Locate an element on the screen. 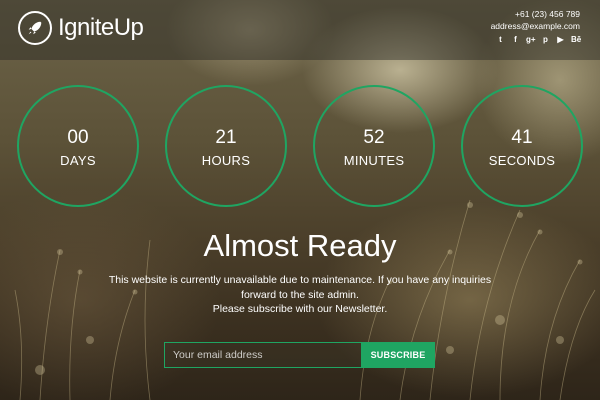 The height and width of the screenshot is (400, 600). newsletter-form: SUBSCRIBE is located at coordinates (299, 355).